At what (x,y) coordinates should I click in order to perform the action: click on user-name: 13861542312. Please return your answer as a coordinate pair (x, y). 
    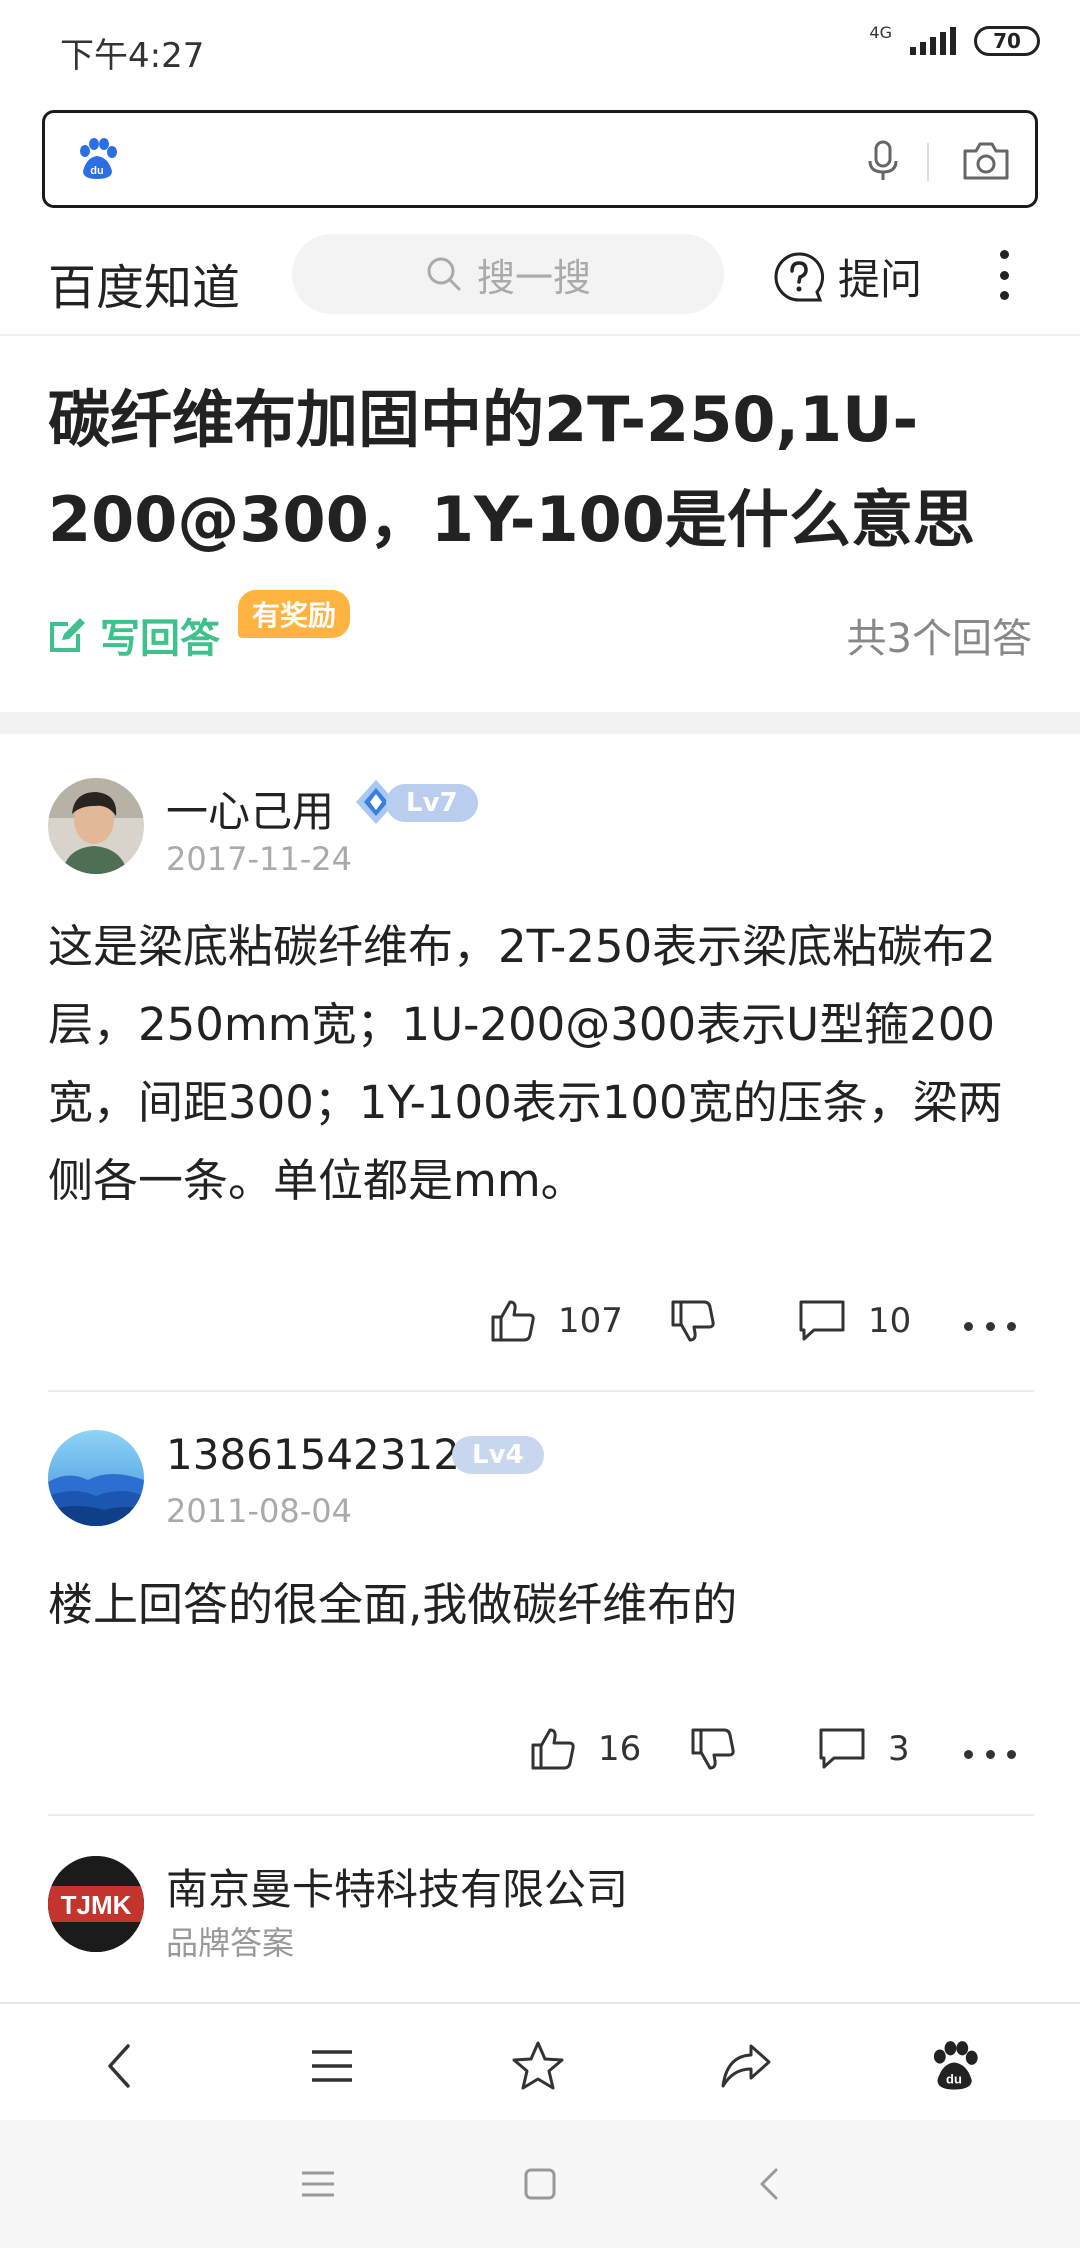
    Looking at the image, I should click on (313, 1454).